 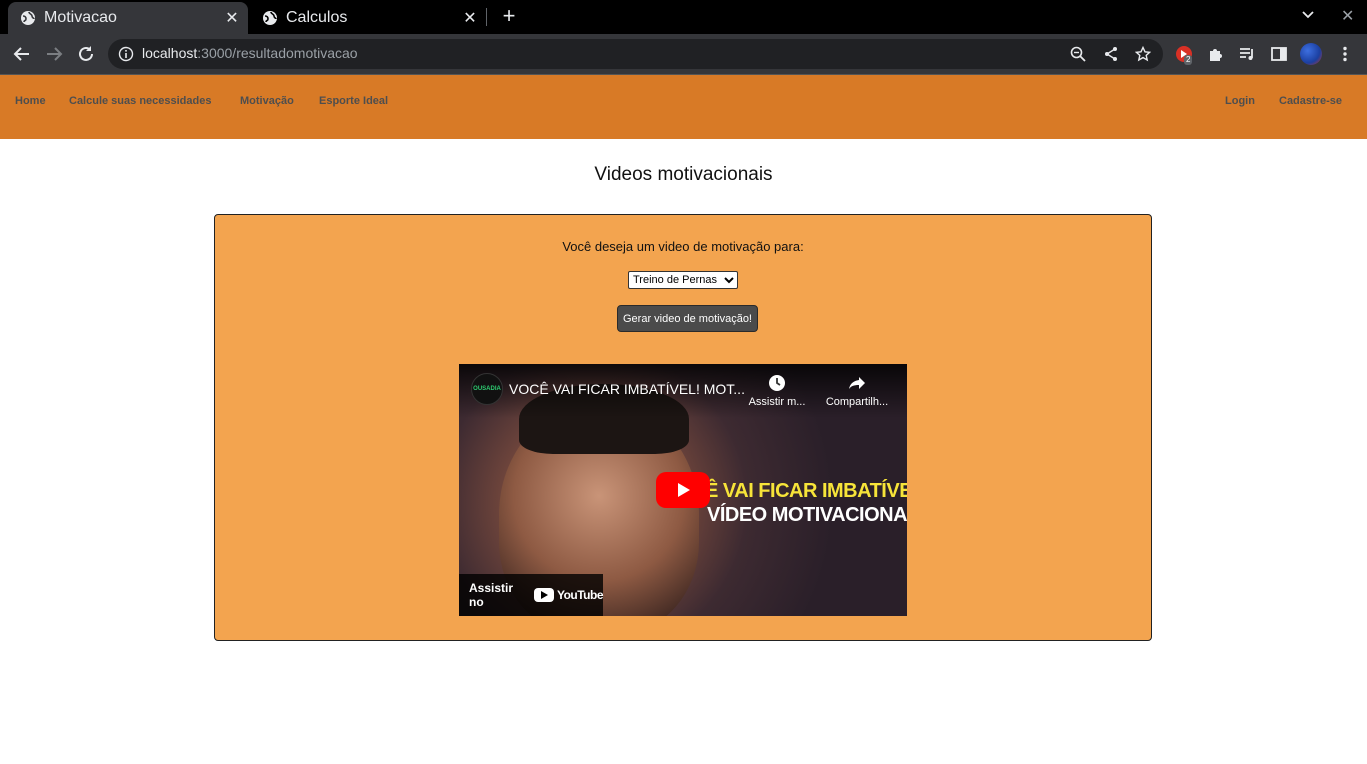 What do you see at coordinates (80, 17) in the screenshot?
I see `tab-title: Motivacao` at bounding box center [80, 17].